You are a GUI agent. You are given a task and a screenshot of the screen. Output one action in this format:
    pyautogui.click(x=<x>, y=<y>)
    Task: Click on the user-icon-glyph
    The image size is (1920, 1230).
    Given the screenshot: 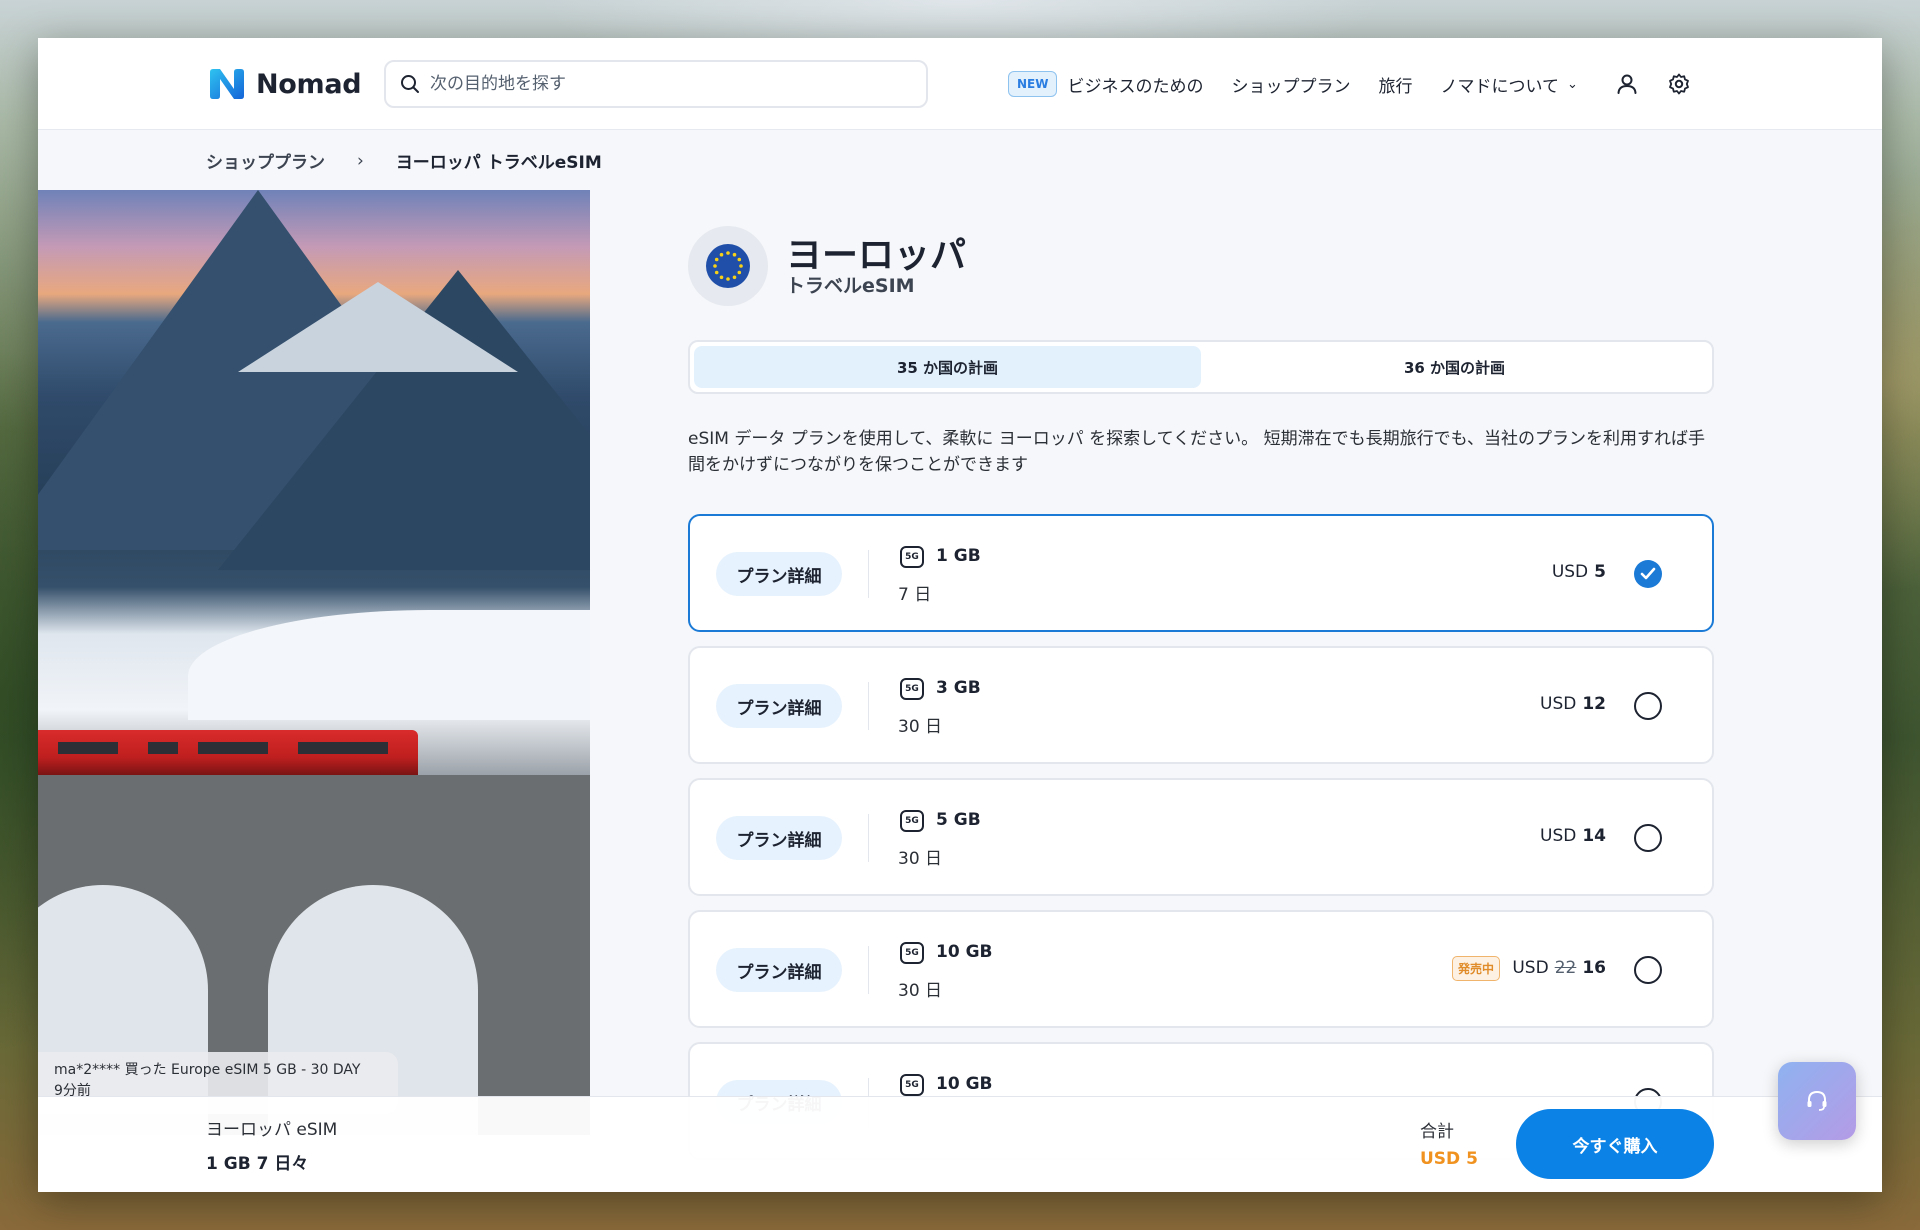 What is the action you would take?
    pyautogui.click(x=1627, y=84)
    